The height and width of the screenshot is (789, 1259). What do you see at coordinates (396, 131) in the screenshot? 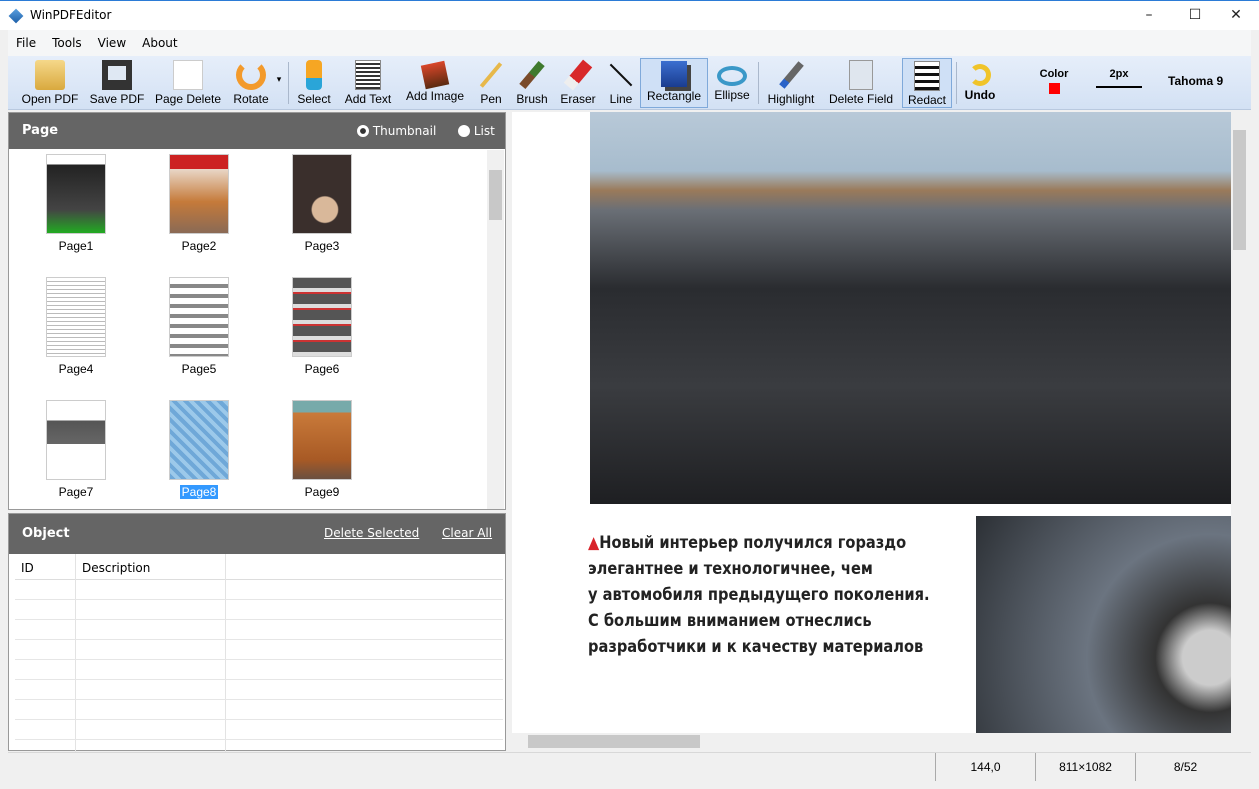
I see `thumbnail-radio: Thumbnail` at bounding box center [396, 131].